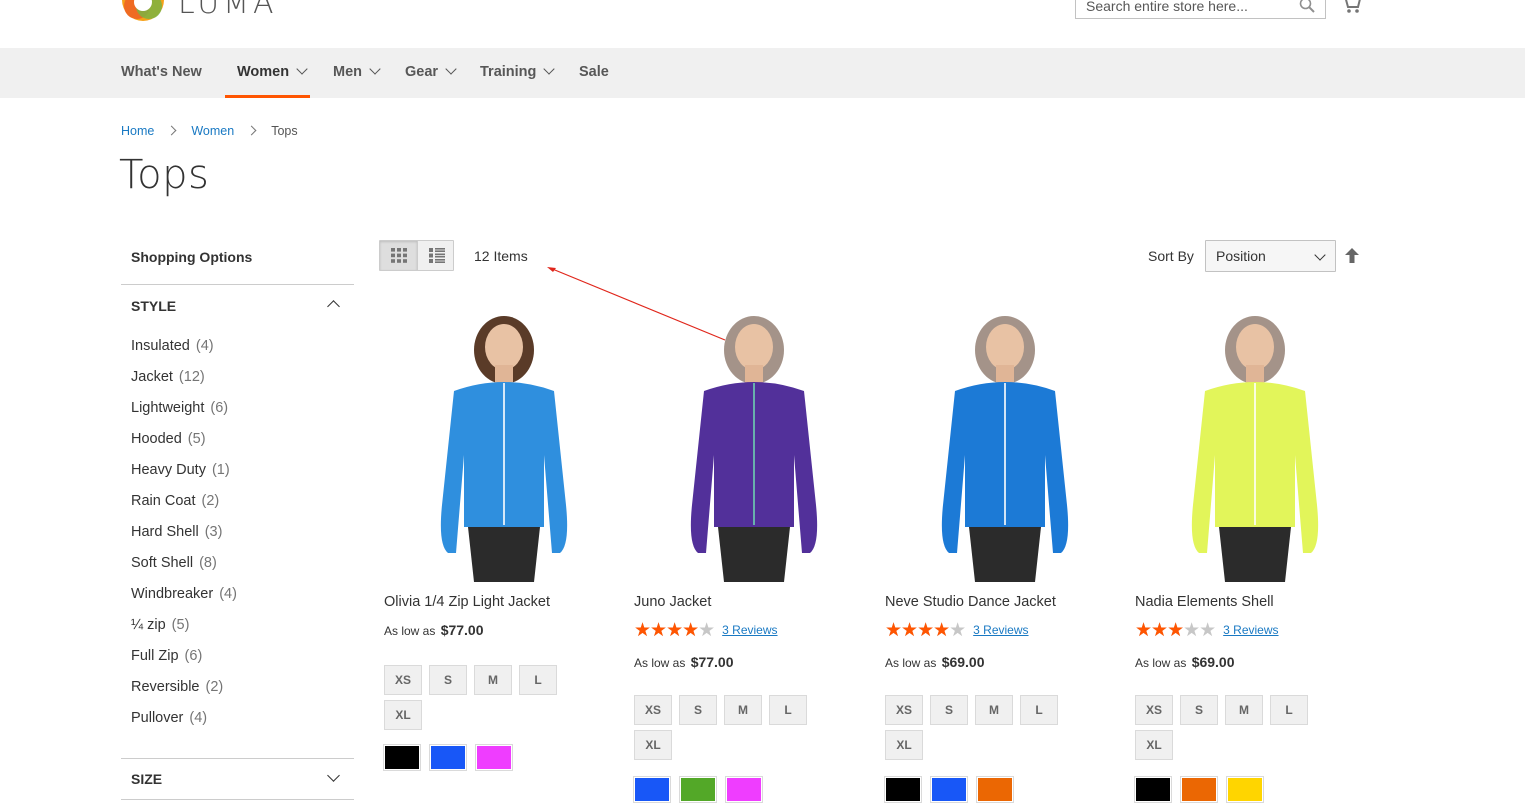 The image size is (1525, 806). What do you see at coordinates (1351, 7) in the screenshot?
I see `cart-icon` at bounding box center [1351, 7].